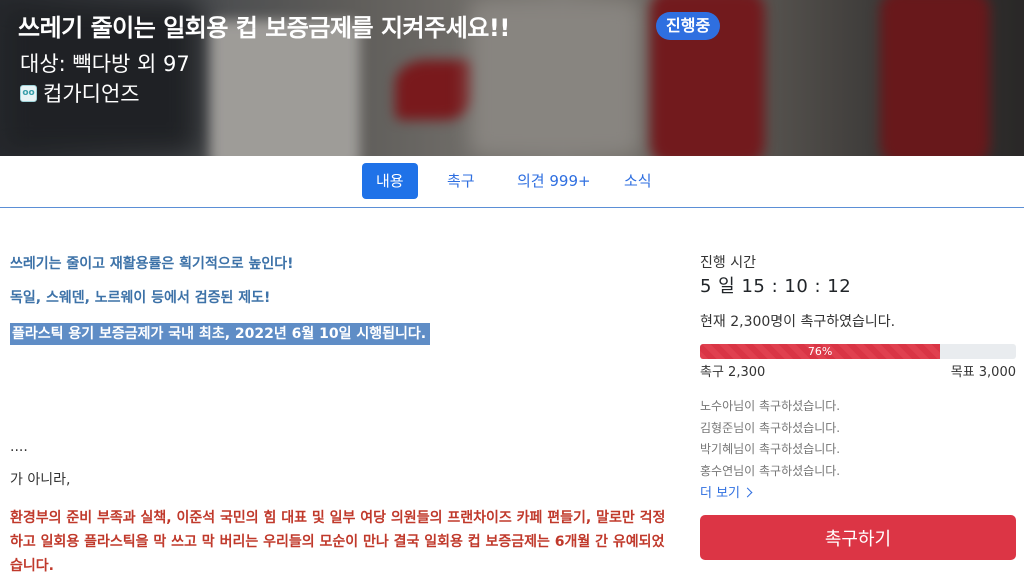 This screenshot has width=1024, height=572. I want to click on demand-count: 촉구 2,300, so click(733, 372).